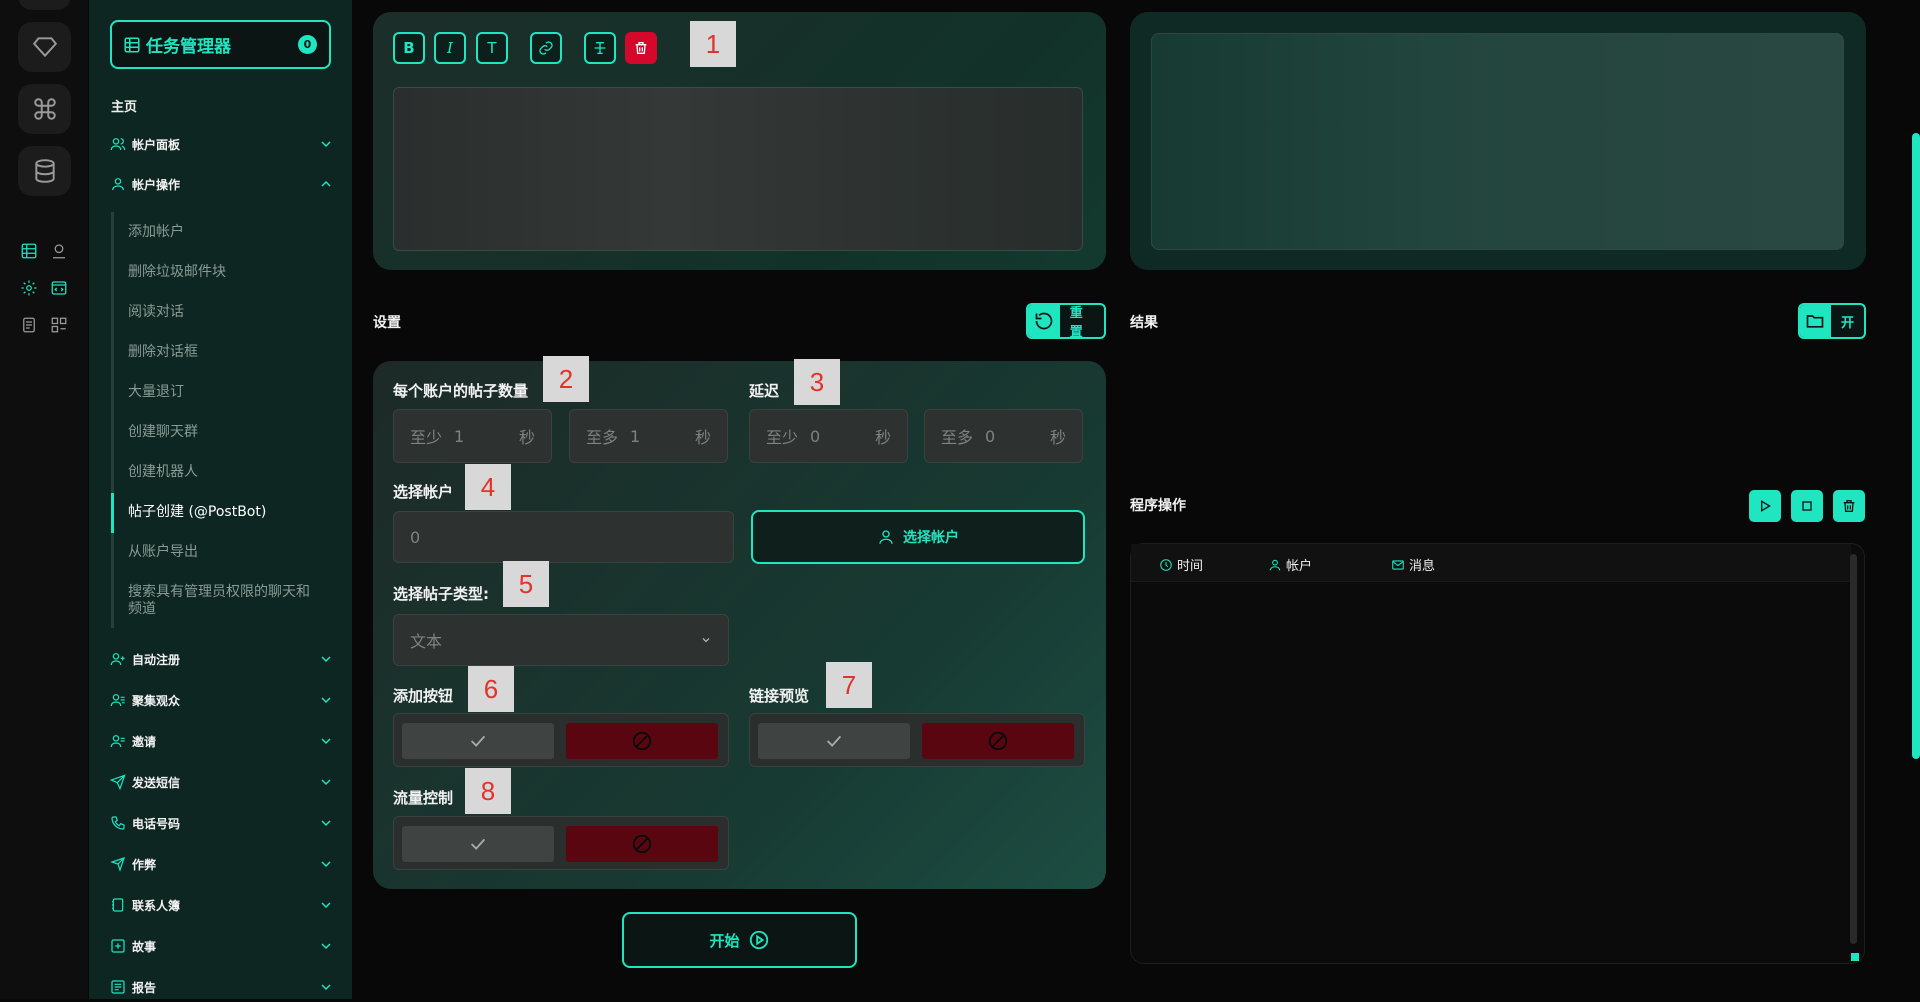  What do you see at coordinates (156, 659) in the screenshot?
I see `sidebar-group-label: 自动注册` at bounding box center [156, 659].